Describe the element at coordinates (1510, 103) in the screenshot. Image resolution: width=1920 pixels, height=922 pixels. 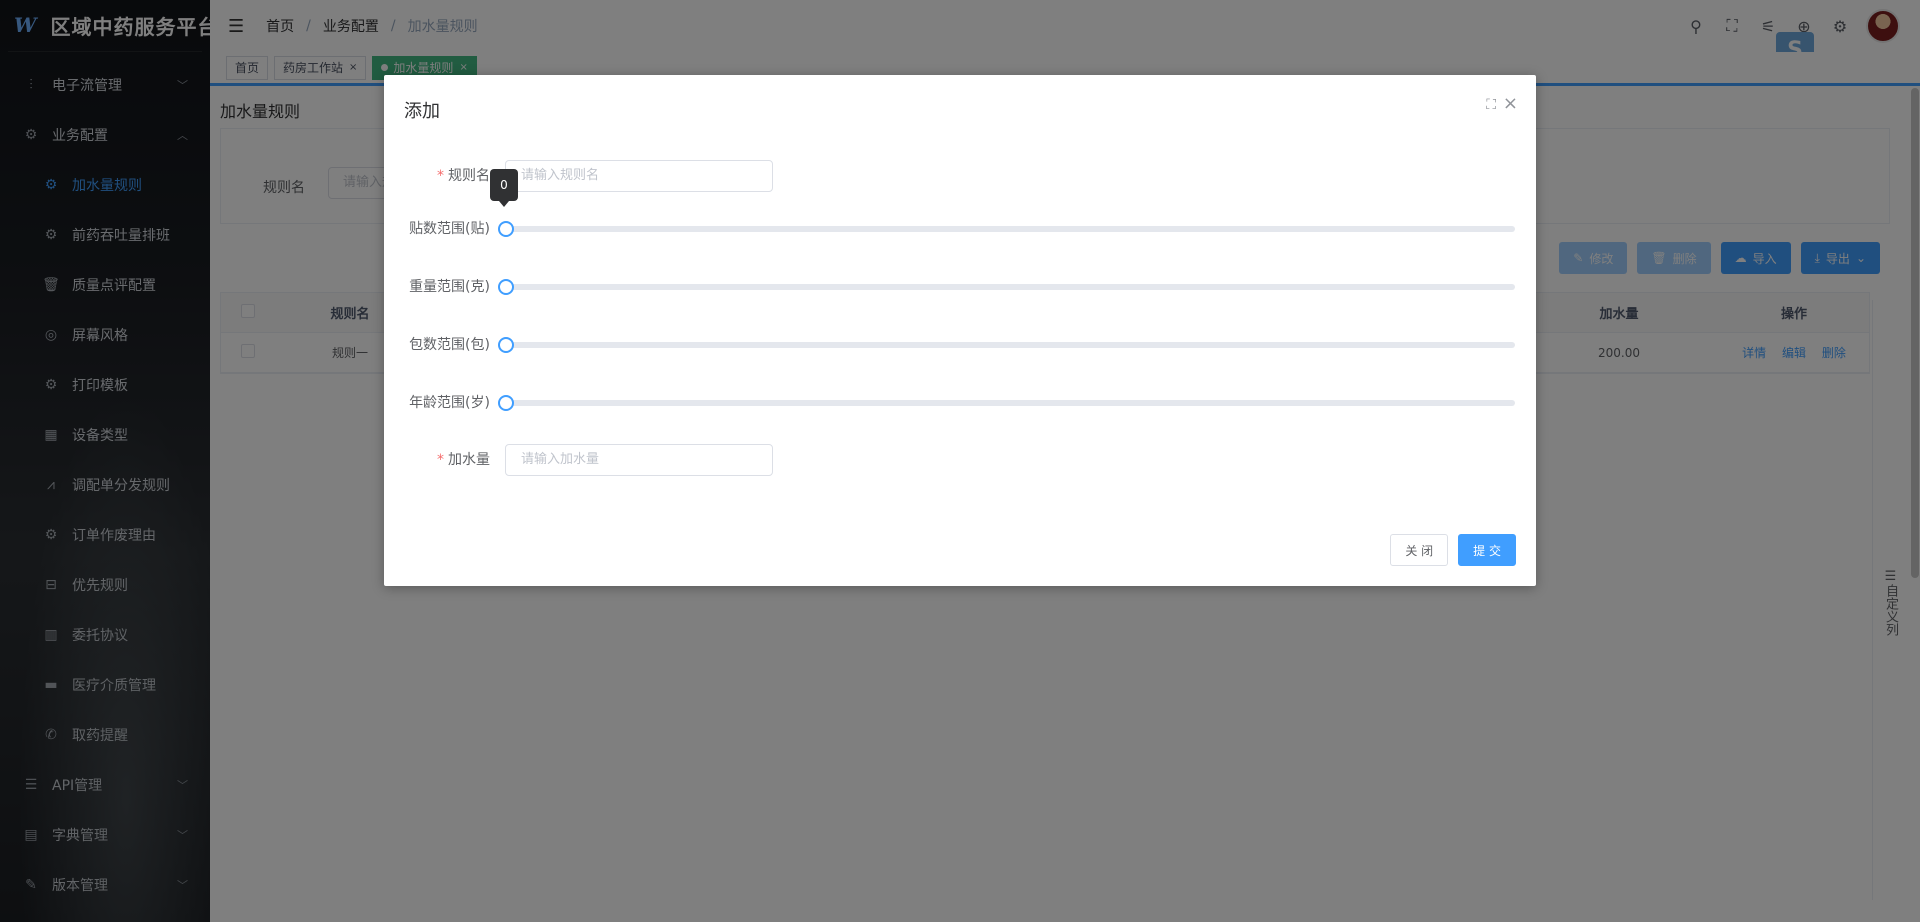
I see `close-icon: ×` at that location.